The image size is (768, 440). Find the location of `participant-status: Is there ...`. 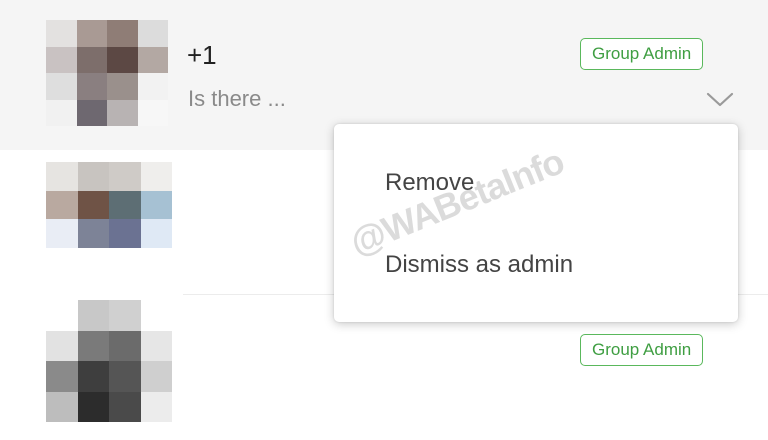

participant-status: Is there ... is located at coordinates (237, 98).